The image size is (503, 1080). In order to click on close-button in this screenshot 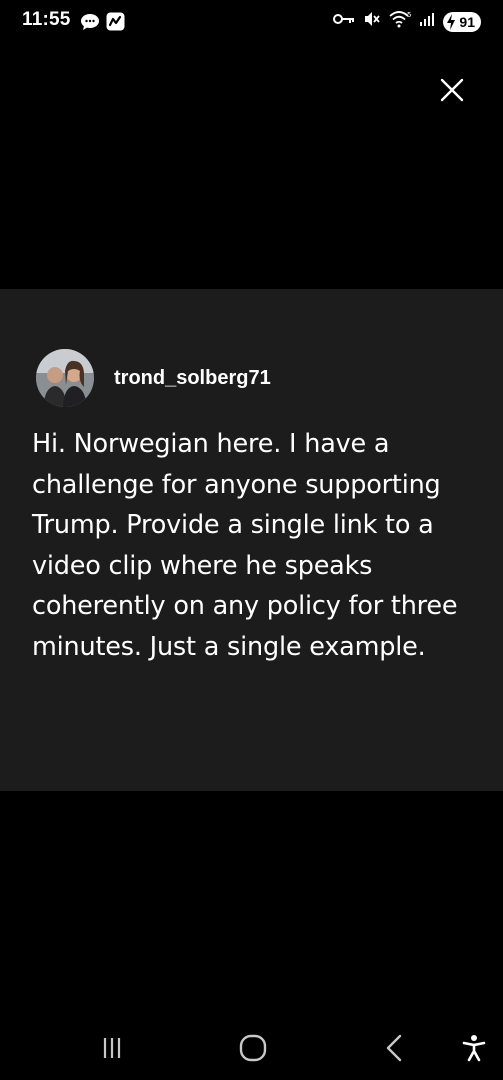, I will do `click(452, 90)`.